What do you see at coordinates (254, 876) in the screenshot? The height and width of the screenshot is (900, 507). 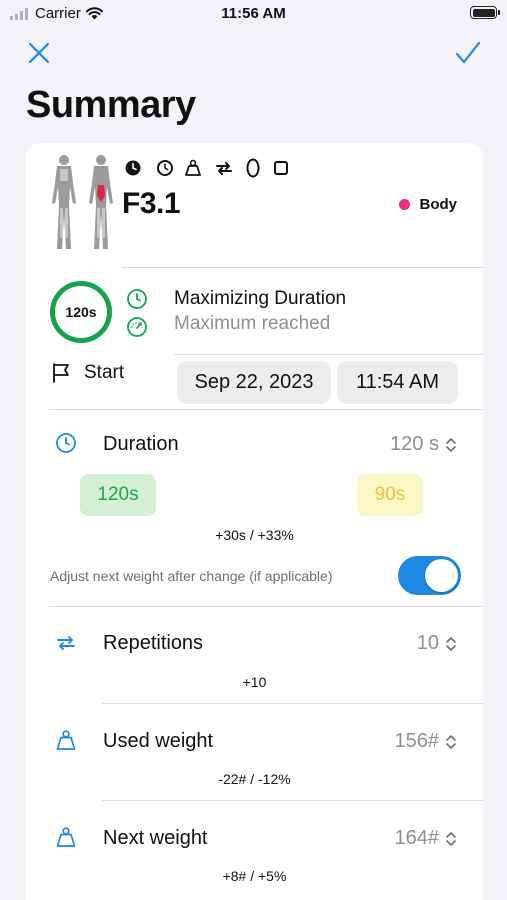 I see `next-weight-delta: +8# / +5%` at bounding box center [254, 876].